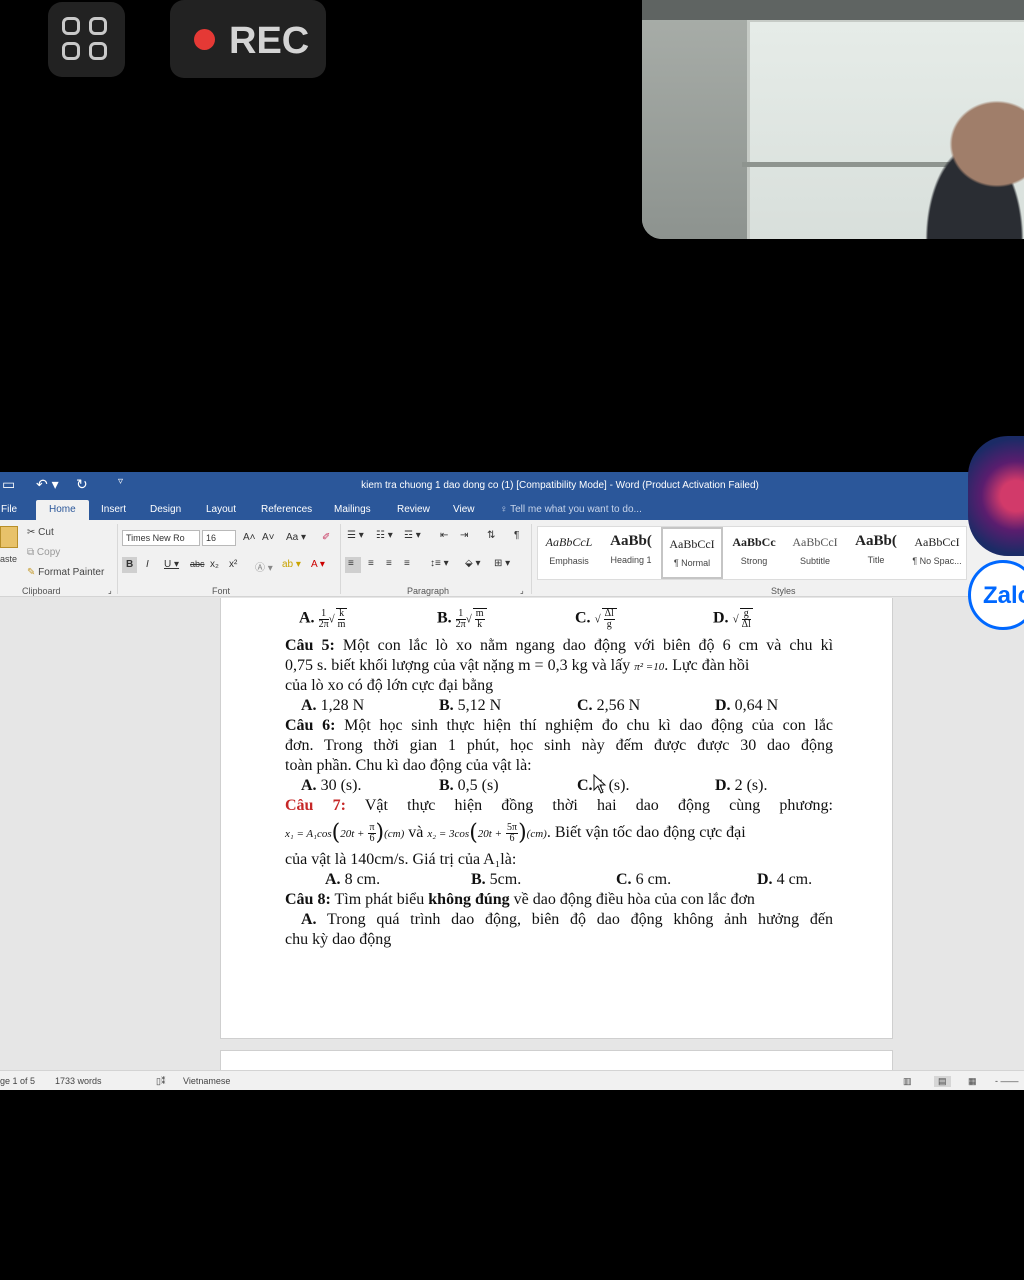 This screenshot has width=1024, height=1280. I want to click on read-mode-icon: ▥, so click(907, 1081).